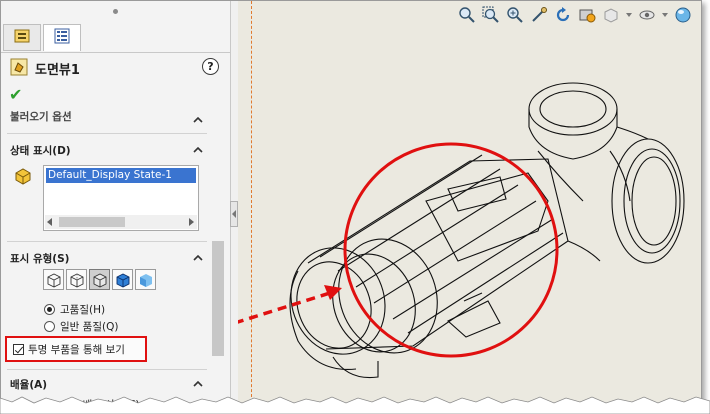 The height and width of the screenshot is (414, 710). Describe the element at coordinates (49, 309) in the screenshot. I see `quality-high-radio` at that location.